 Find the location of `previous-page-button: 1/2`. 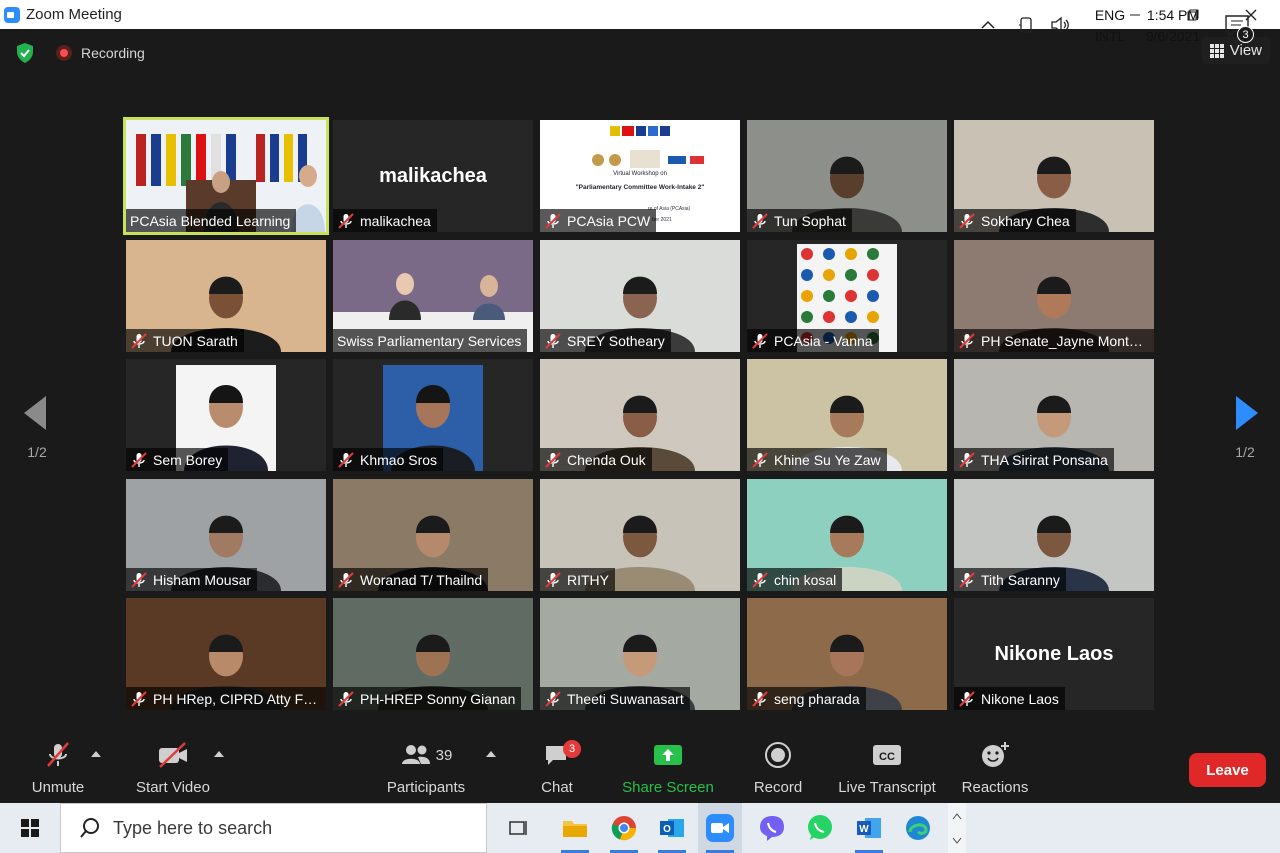

previous-page-button: 1/2 is located at coordinates (37, 428).